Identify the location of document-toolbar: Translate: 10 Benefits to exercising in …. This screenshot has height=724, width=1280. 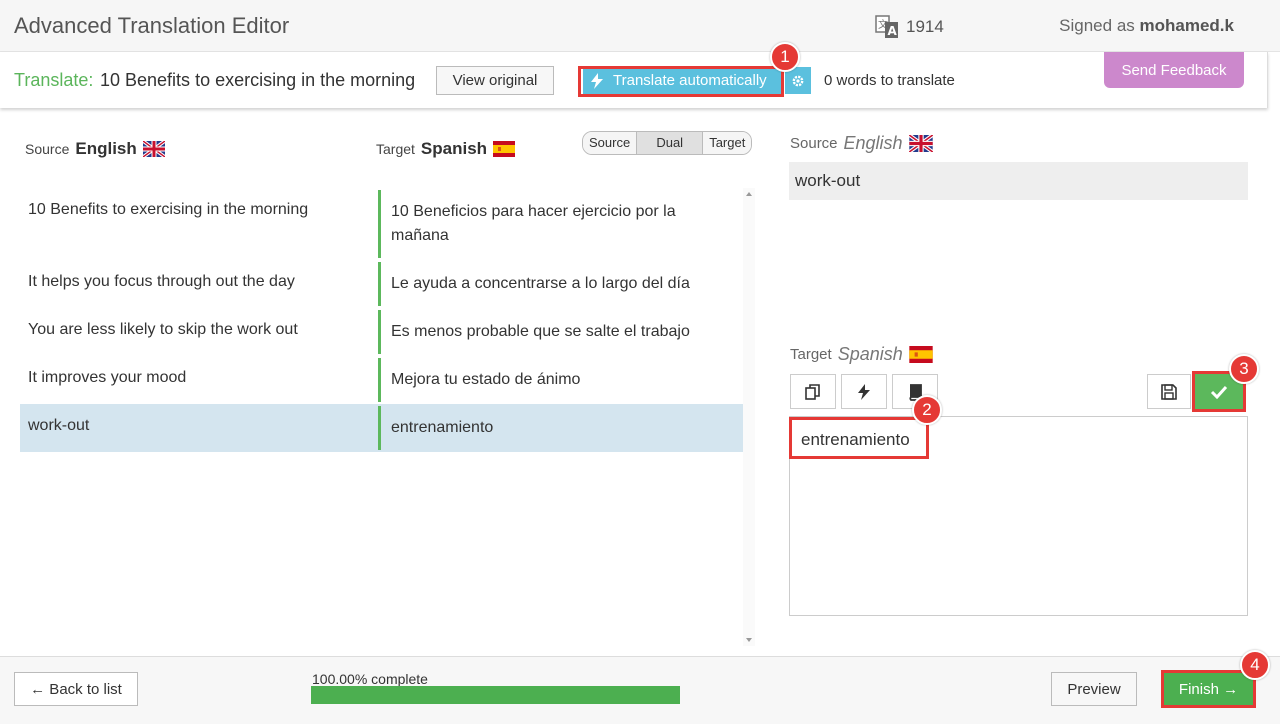
(634, 80).